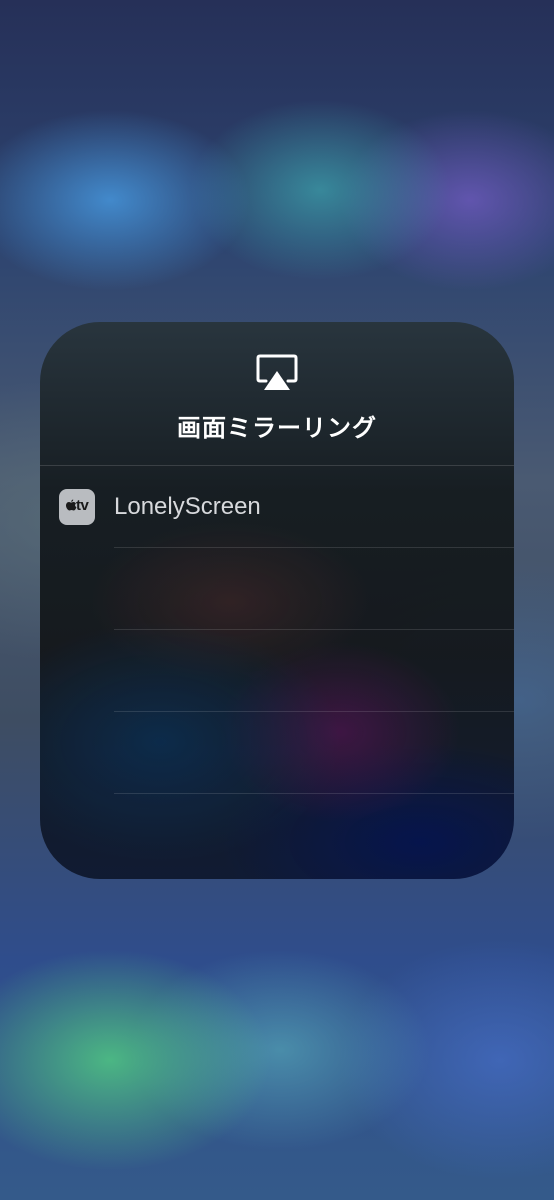 The height and width of the screenshot is (1200, 554). I want to click on device-name: LonelyScreen, so click(187, 506).